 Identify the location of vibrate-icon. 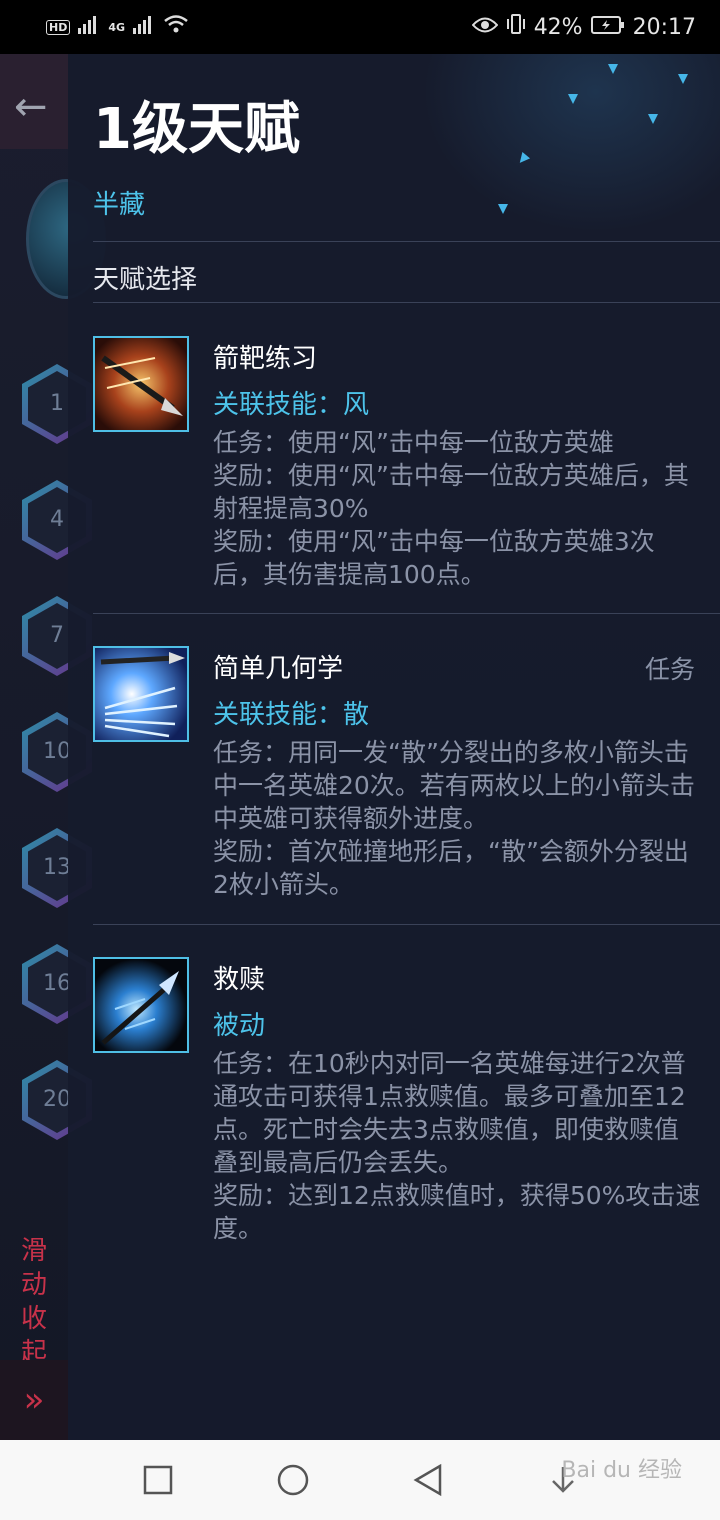
(516, 27).